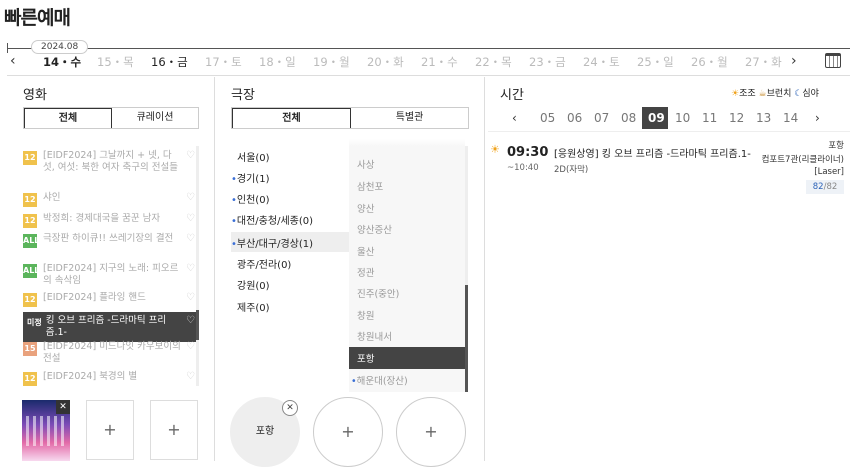 The height and width of the screenshot is (467, 850). I want to click on date-day: 25・일, so click(655, 62).